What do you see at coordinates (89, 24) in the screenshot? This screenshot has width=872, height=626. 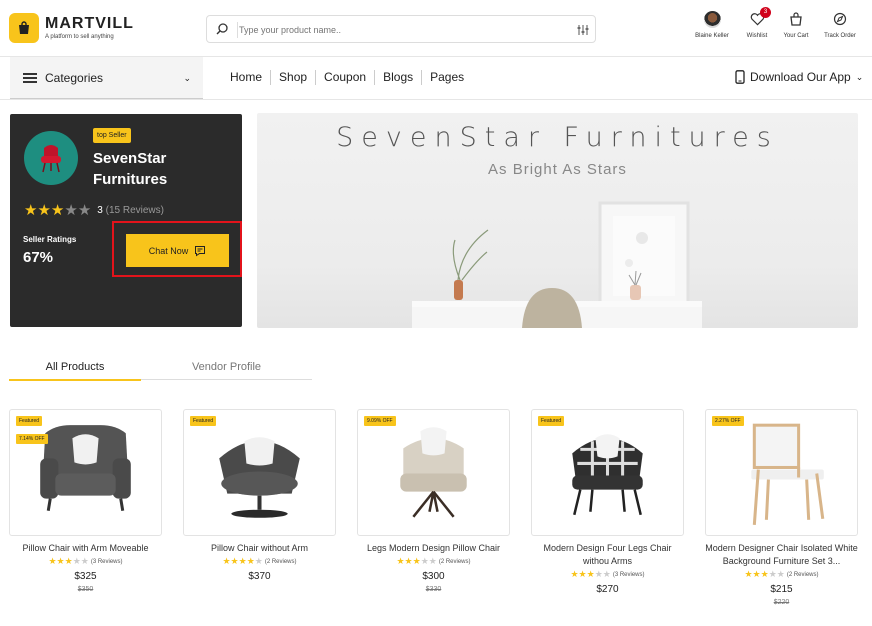 I see `brand-name: MARTVILL` at bounding box center [89, 24].